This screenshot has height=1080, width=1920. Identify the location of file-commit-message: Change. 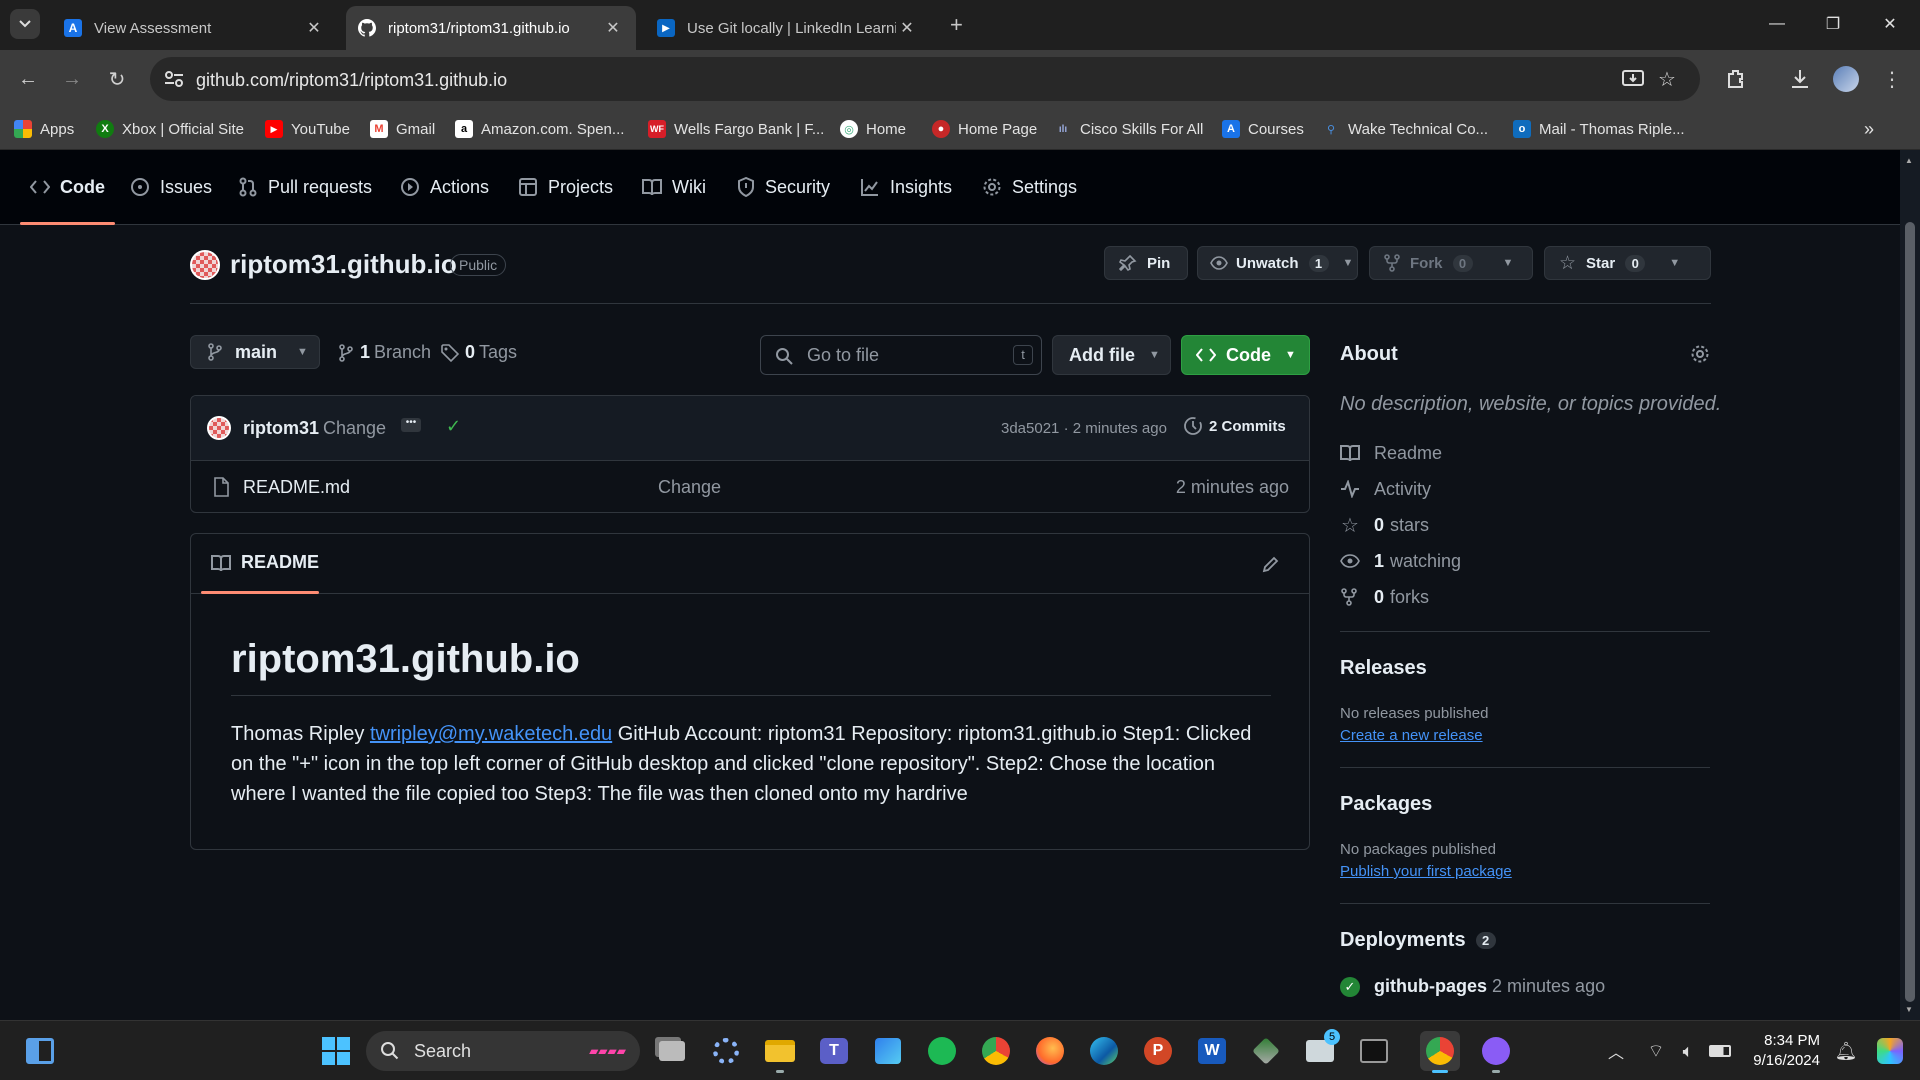
(689, 487).